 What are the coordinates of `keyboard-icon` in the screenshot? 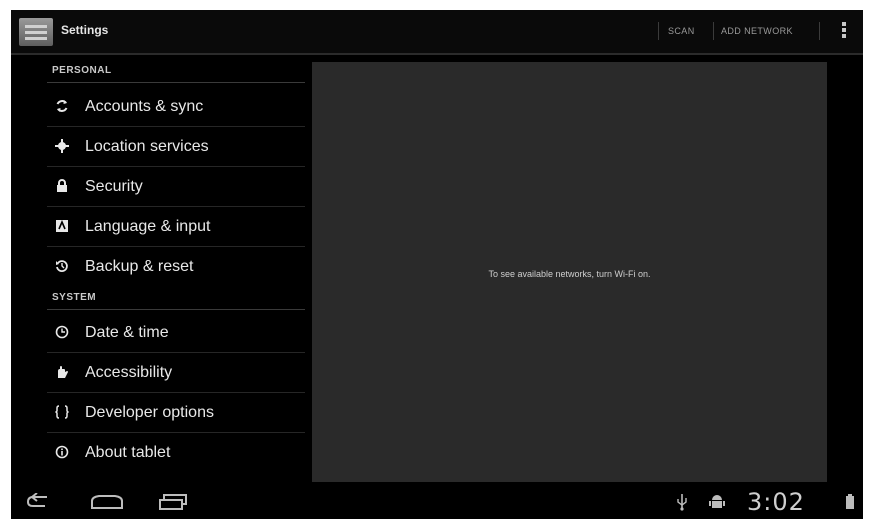 It's located at (62, 226).